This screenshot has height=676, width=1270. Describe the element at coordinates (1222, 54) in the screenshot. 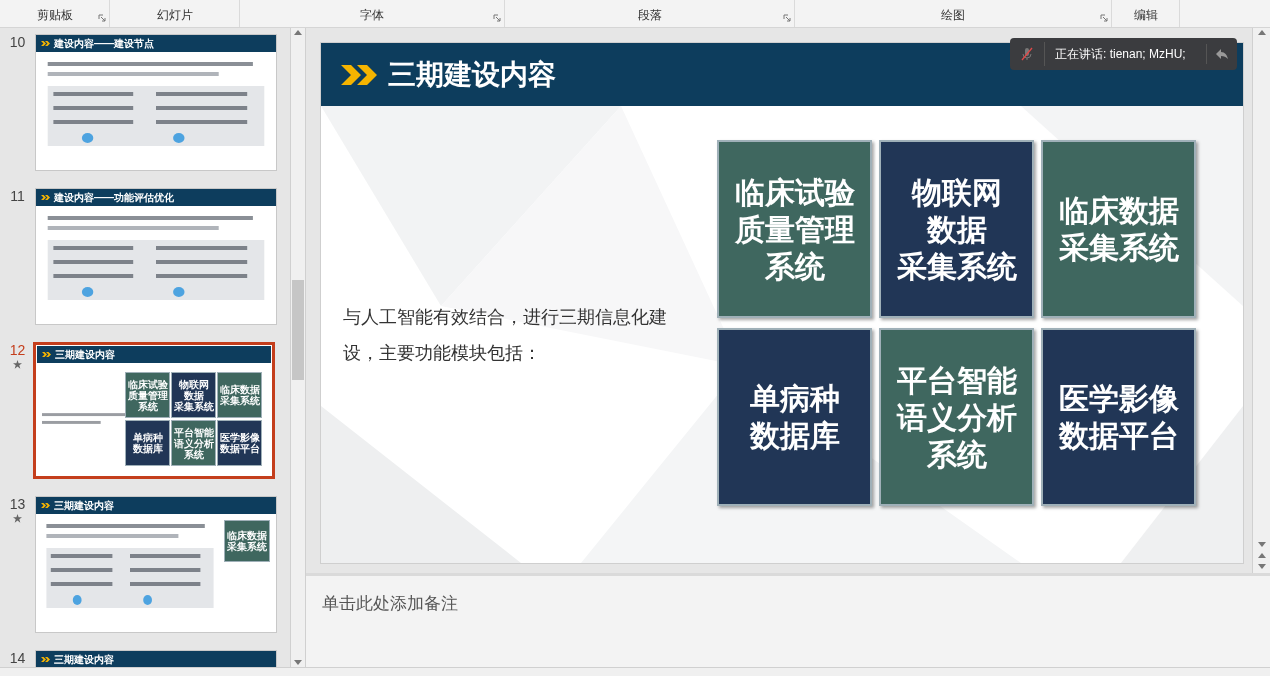

I see `reply-arrow-icon` at that location.